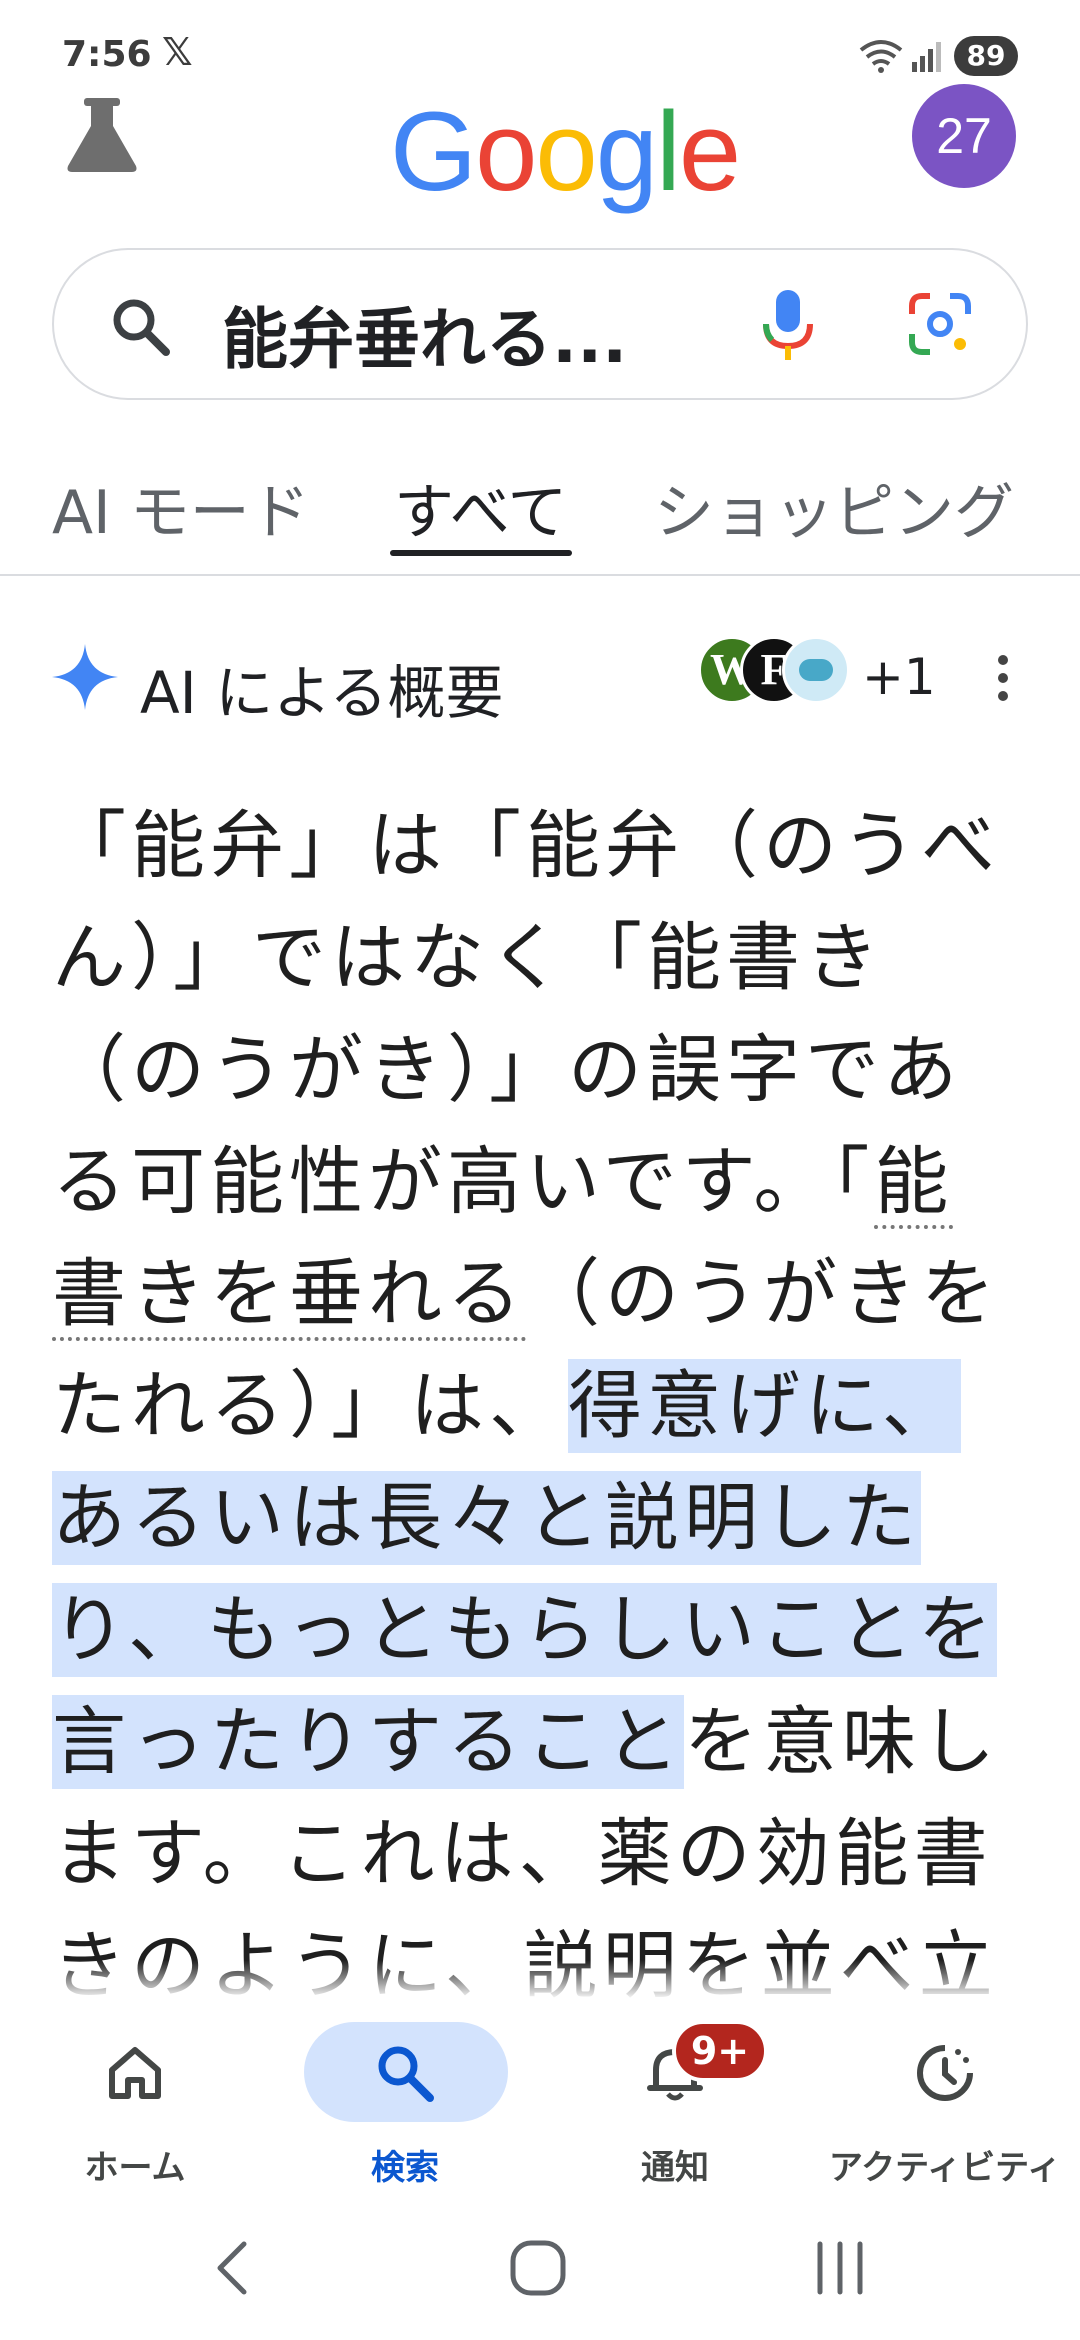 The image size is (1080, 2340). I want to click on system-navigation-bar, so click(540, 2272).